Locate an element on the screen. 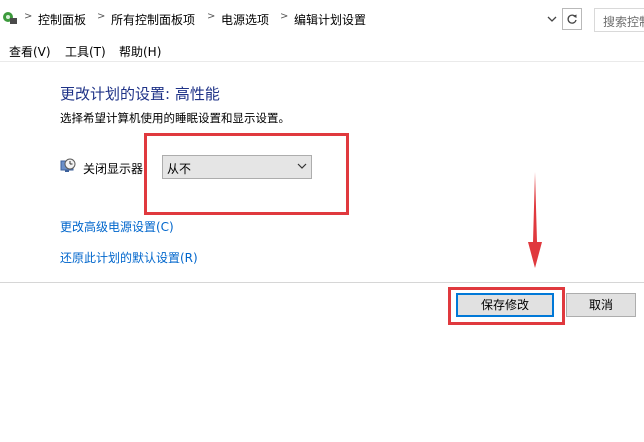 The image size is (644, 442). restore-defaults-link: 还原此计划的默认设置(R) is located at coordinates (129, 257).